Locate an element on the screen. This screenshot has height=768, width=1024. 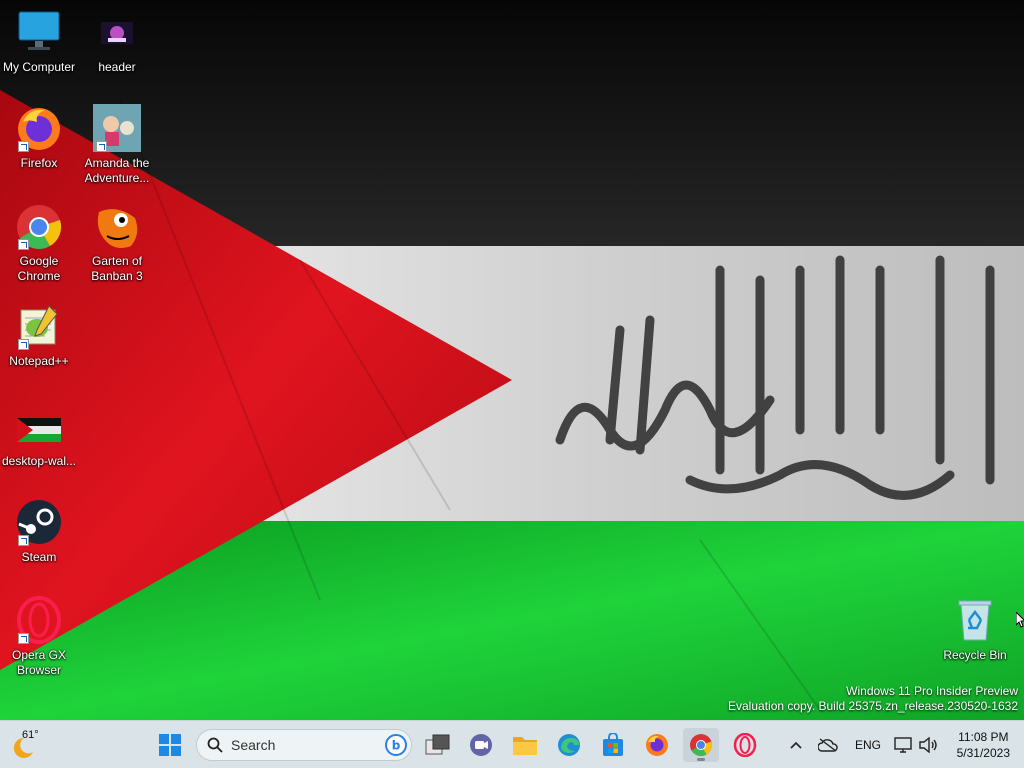
desktop-icon-label: My Computer is located at coordinates (39, 67).